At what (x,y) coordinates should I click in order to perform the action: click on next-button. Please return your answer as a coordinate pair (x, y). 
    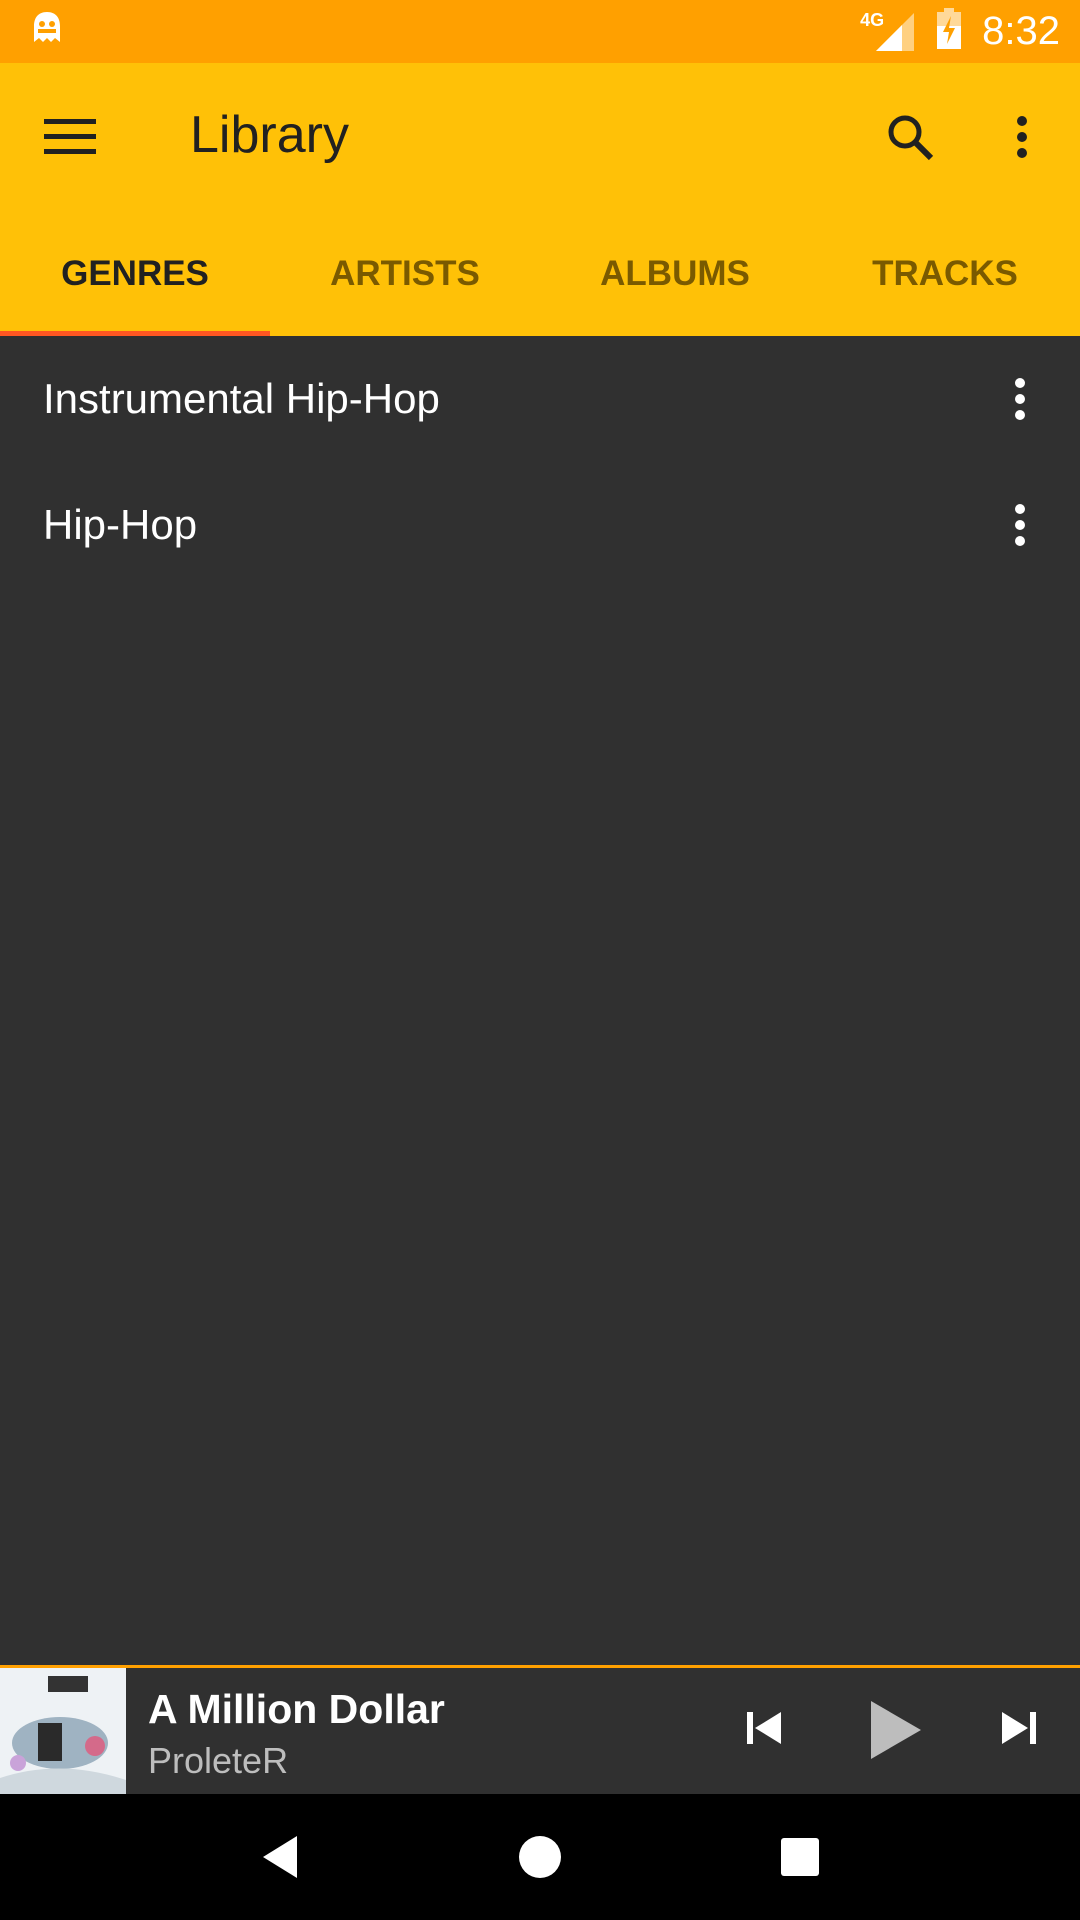
    Looking at the image, I should click on (1018, 1728).